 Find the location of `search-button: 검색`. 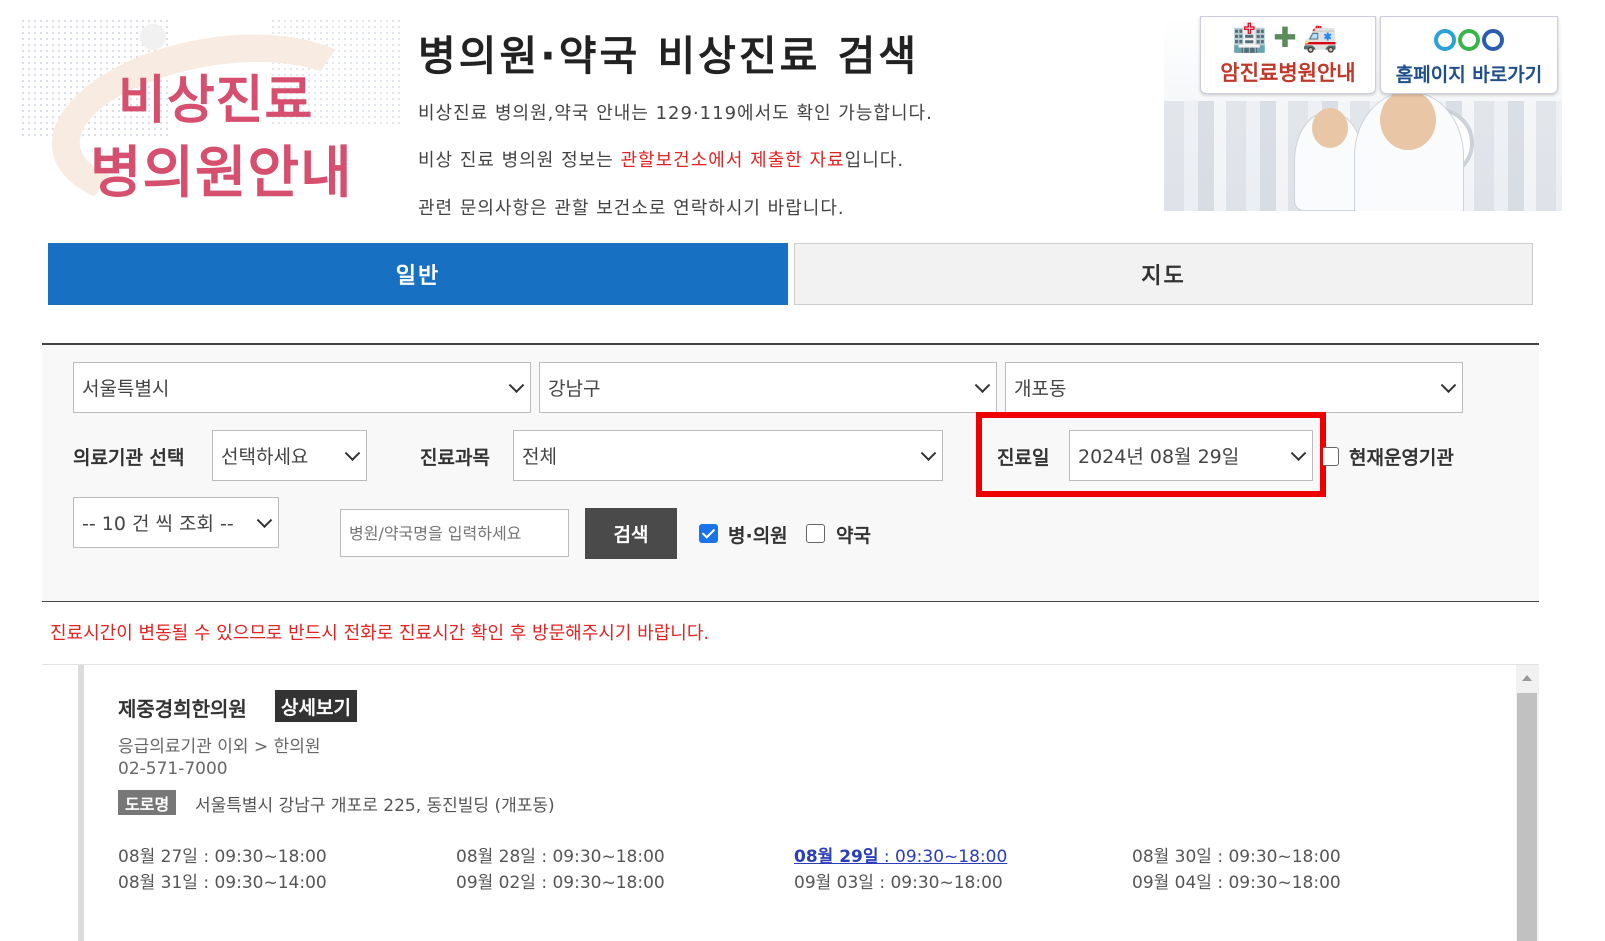

search-button: 검색 is located at coordinates (631, 533).